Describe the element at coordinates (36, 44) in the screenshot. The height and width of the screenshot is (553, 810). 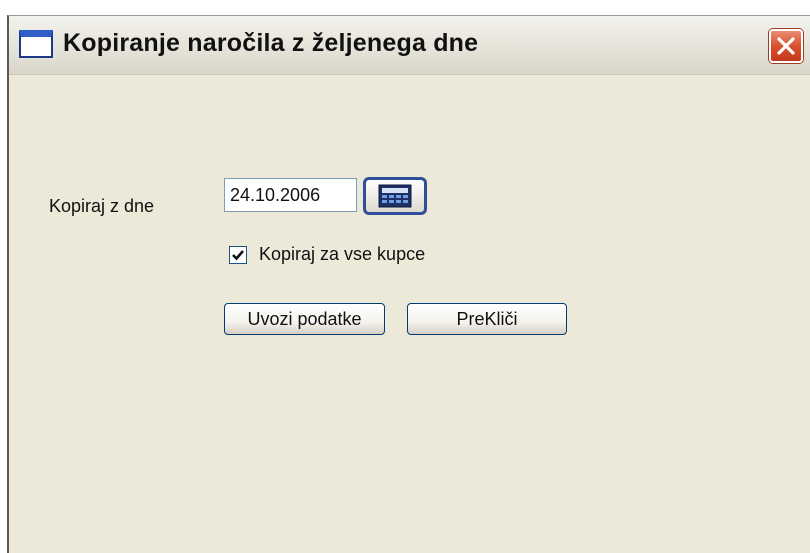
I see `window-icon` at that location.